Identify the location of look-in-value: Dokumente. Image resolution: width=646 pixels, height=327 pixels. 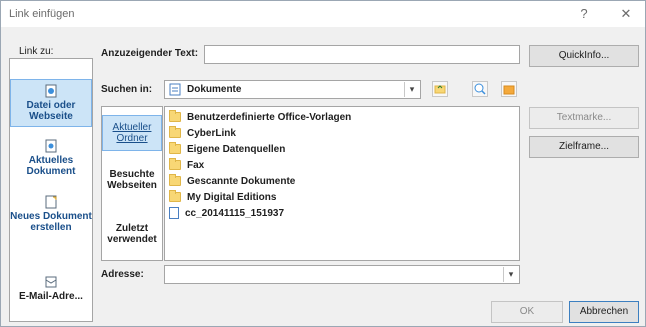
(214, 89).